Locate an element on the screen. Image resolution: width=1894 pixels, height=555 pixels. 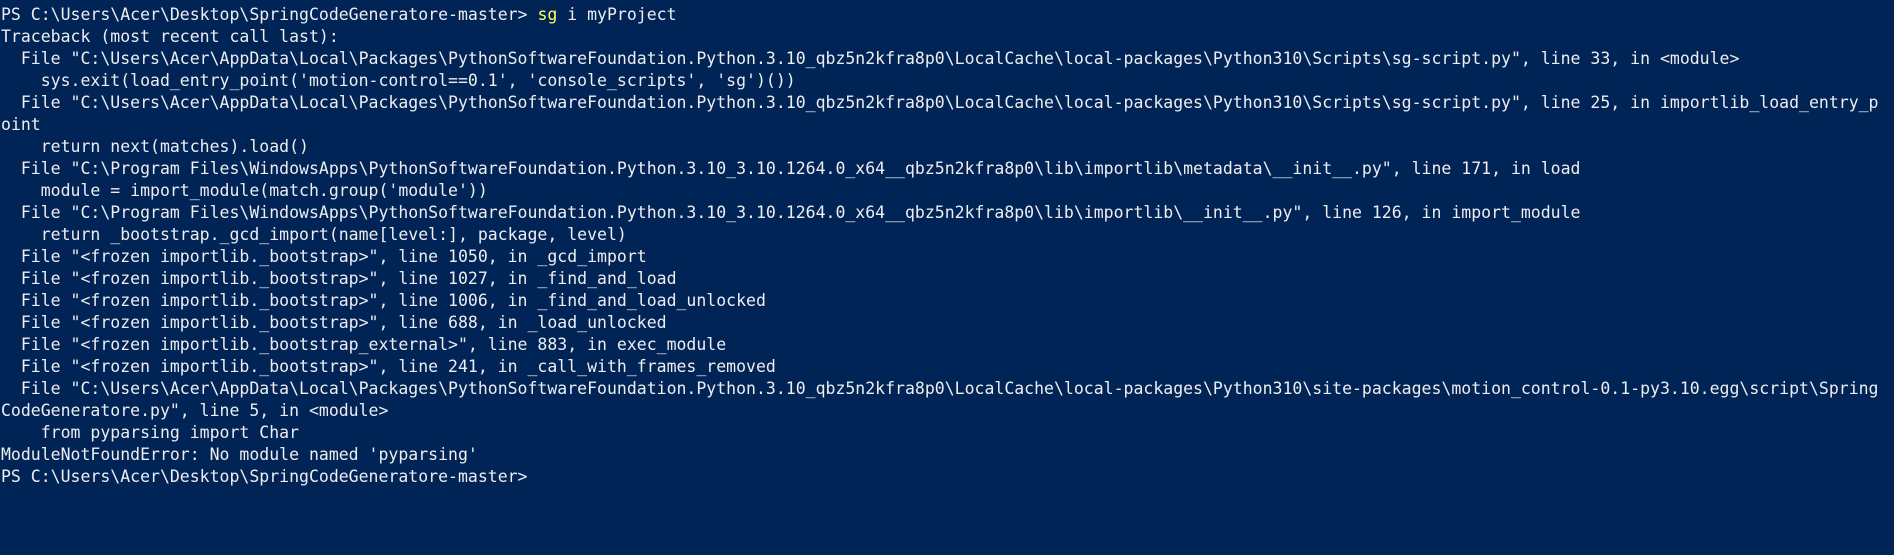
output-line: from pyparsing import Char is located at coordinates (150, 432).